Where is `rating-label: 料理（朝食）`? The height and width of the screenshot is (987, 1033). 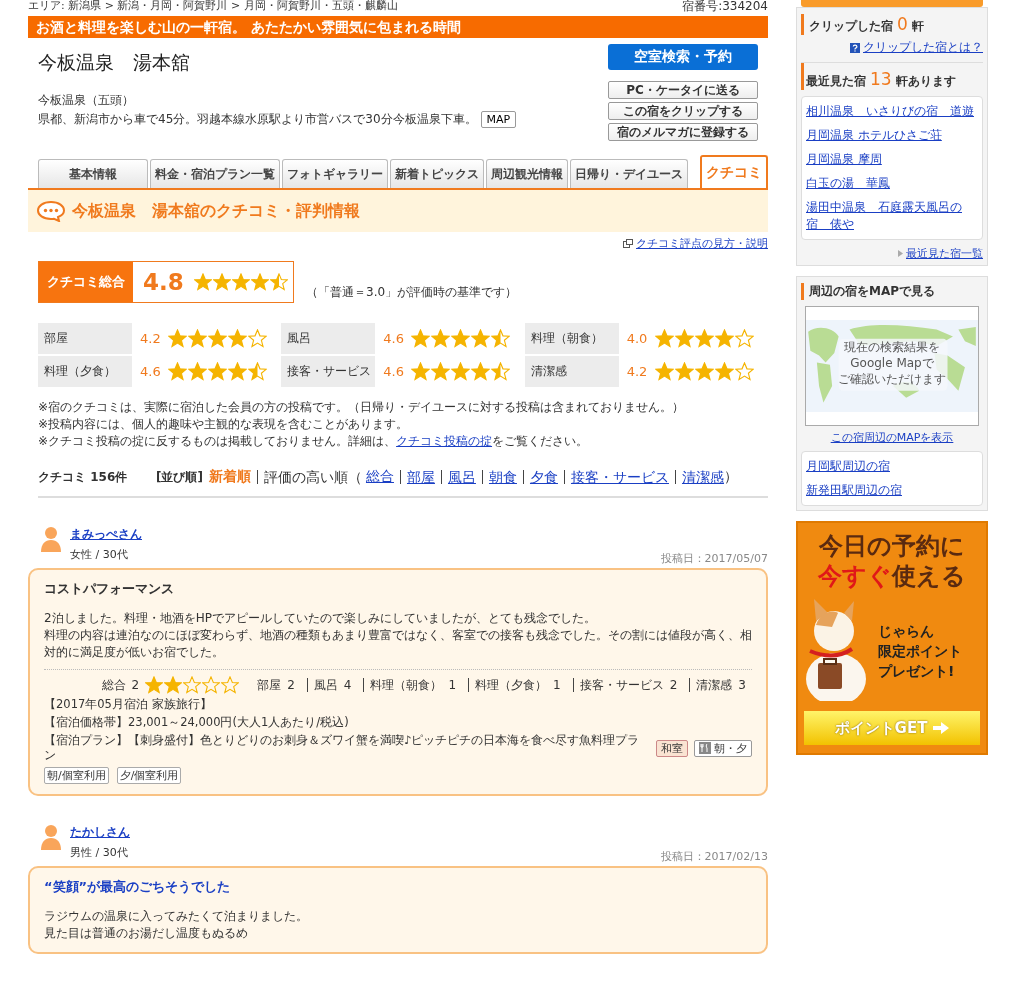
rating-label: 料理（朝食） is located at coordinates (571, 338).